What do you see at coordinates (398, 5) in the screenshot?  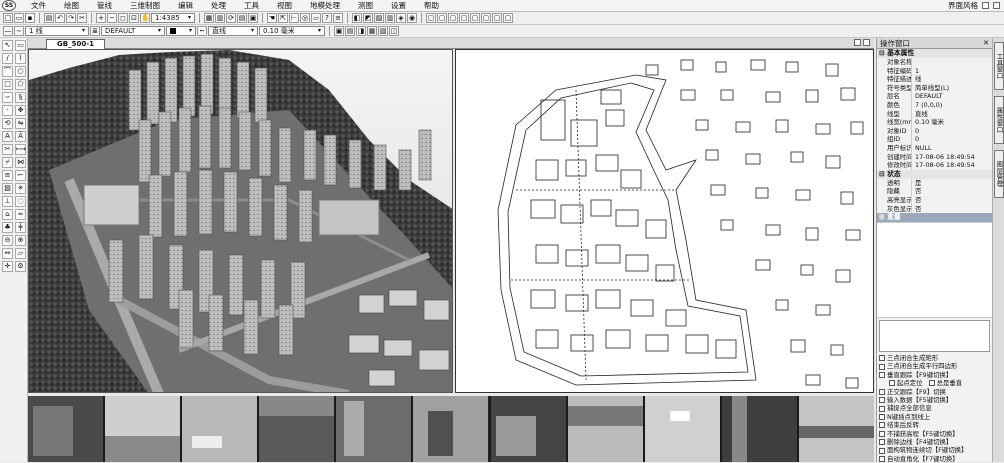 I see `menu-settings: 设置` at bounding box center [398, 5].